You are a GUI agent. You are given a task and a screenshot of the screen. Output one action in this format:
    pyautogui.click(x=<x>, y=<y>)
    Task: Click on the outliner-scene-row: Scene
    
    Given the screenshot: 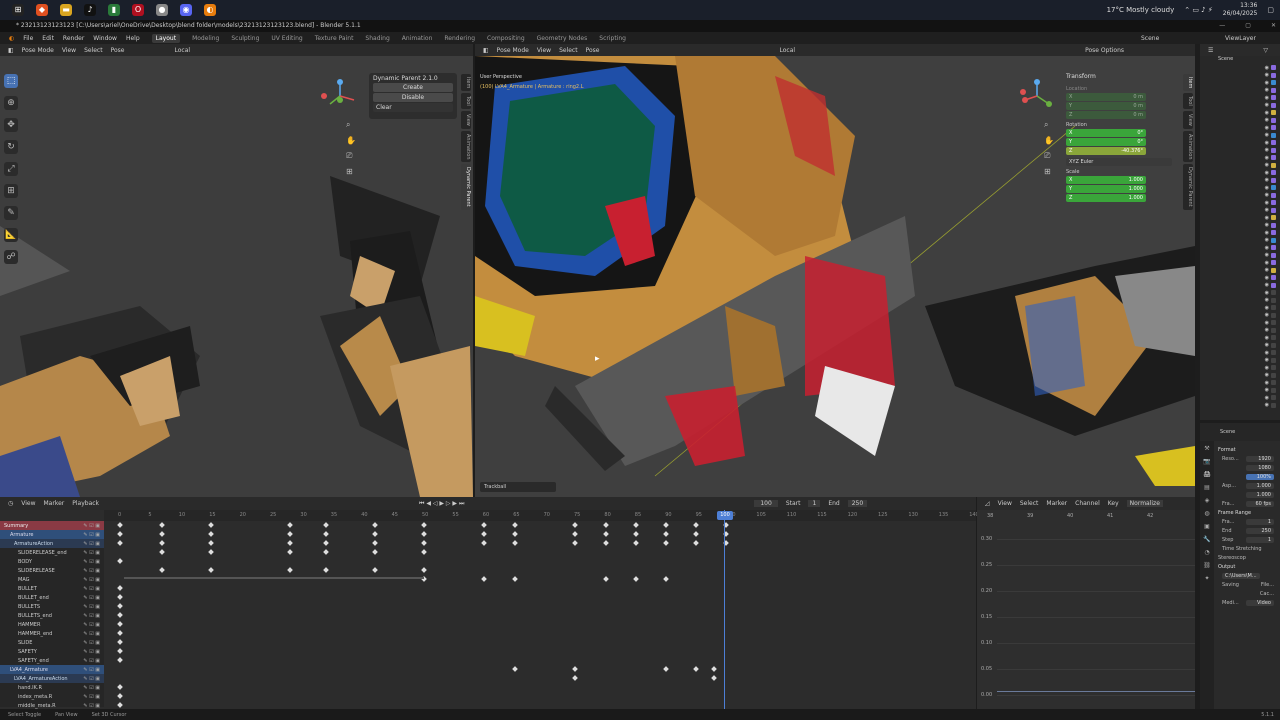 What is the action you would take?
    pyautogui.click(x=1240, y=60)
    